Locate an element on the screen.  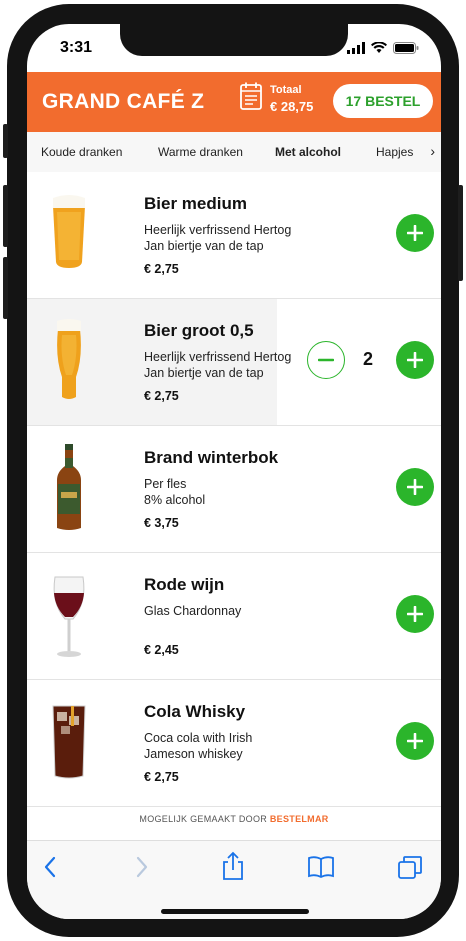
menu-item: Rode wijn Glas Chardonnay € 2,45 is located at coordinates (234, 616).